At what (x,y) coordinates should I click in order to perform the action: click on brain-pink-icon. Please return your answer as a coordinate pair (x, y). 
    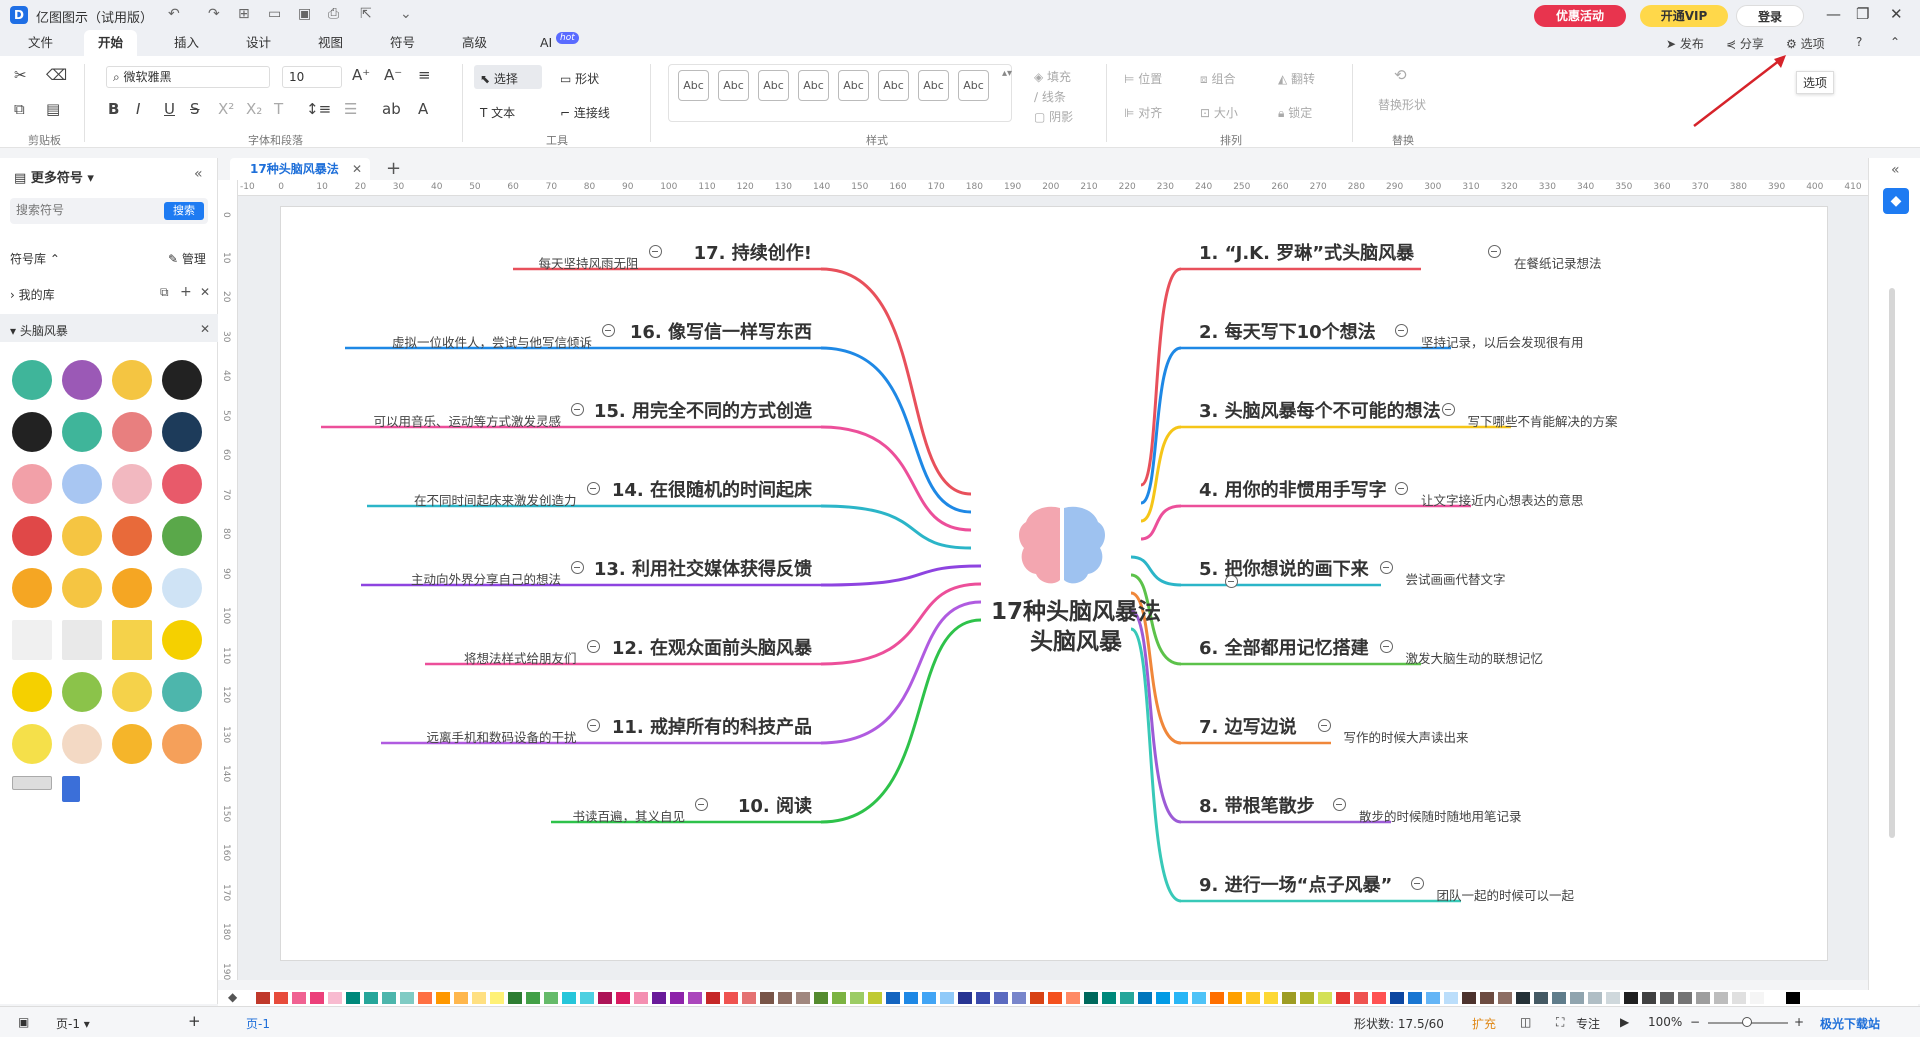
    Looking at the image, I should click on (32, 484).